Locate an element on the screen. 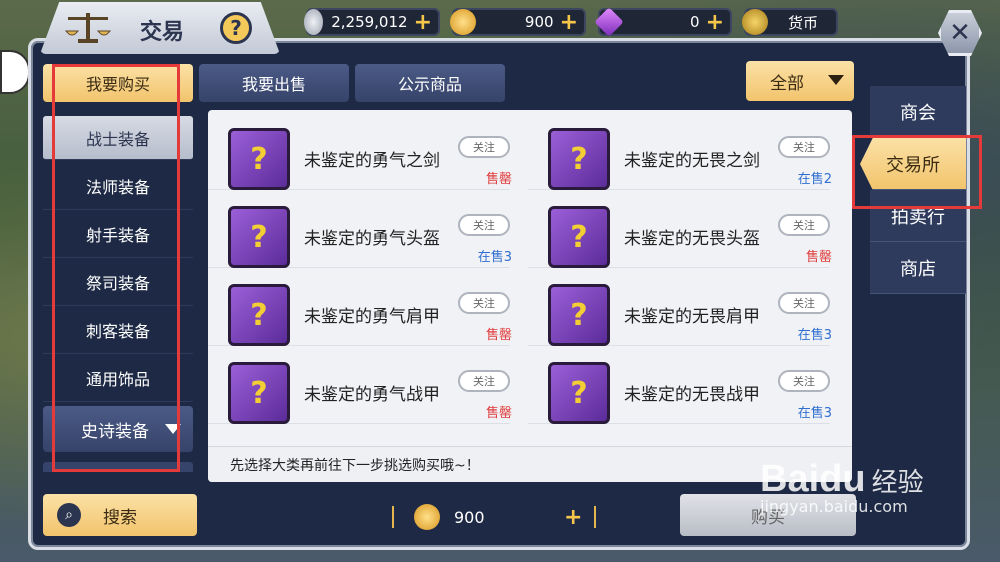 The image size is (1000, 562). baidu-watermark: Baidu 经验 jingyan.baidu.com is located at coordinates (875, 503).